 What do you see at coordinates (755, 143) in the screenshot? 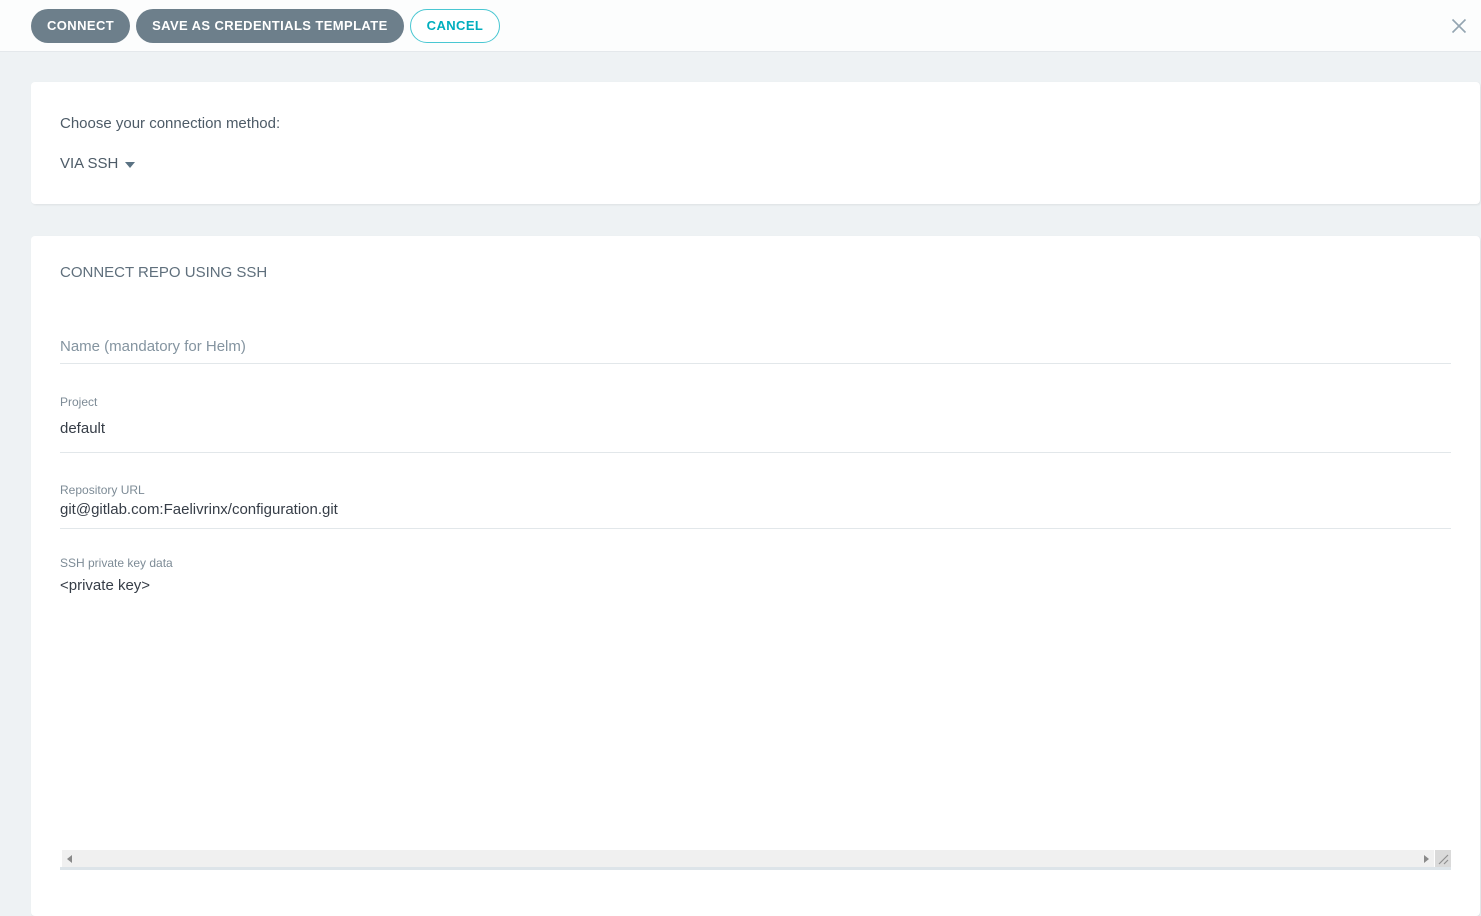
I see `connection-method-panel: Choose your connection method: VIA SSH` at bounding box center [755, 143].